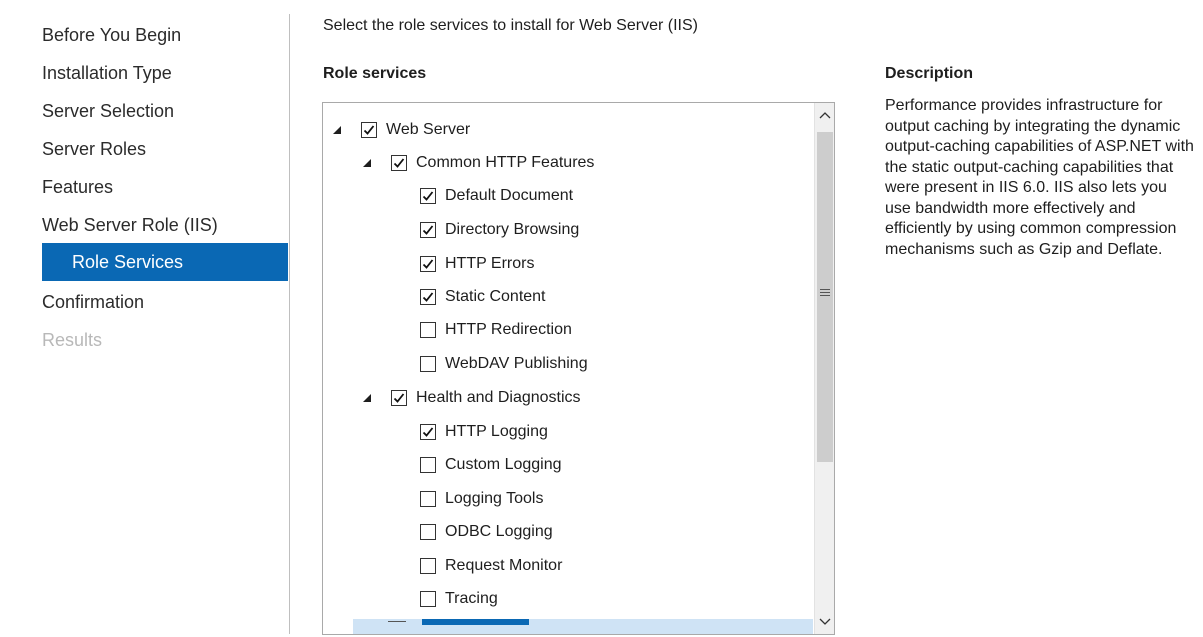  What do you see at coordinates (509, 195) in the screenshot?
I see `tree-item-label: Default Document` at bounding box center [509, 195].